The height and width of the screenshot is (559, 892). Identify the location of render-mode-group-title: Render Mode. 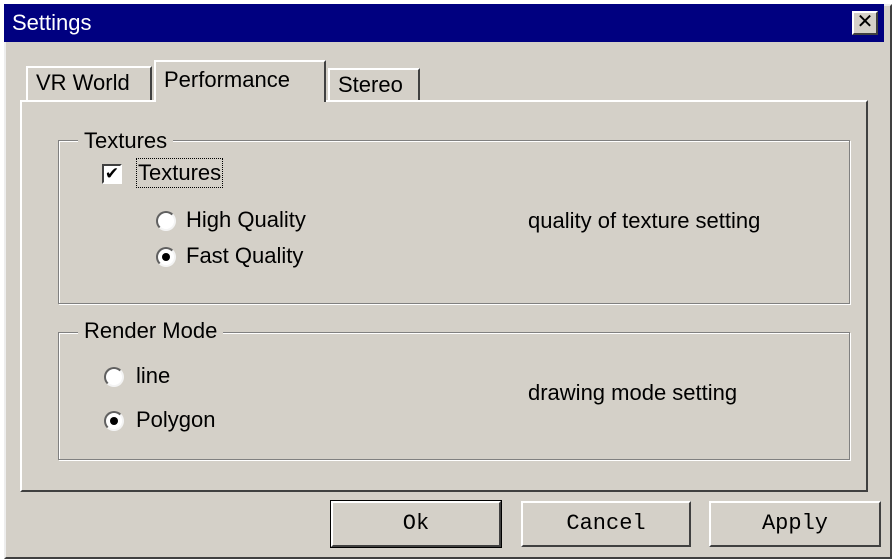
(151, 331).